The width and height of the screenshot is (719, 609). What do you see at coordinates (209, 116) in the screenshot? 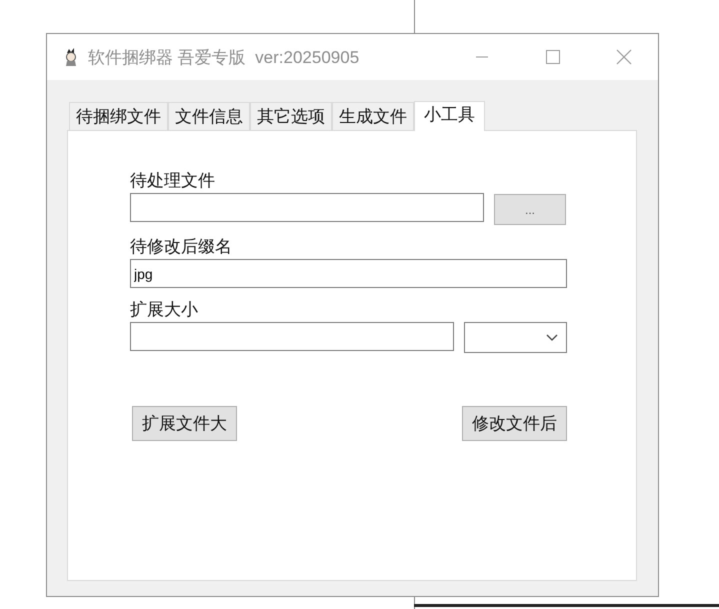
I see `tab: 文件信息` at bounding box center [209, 116].